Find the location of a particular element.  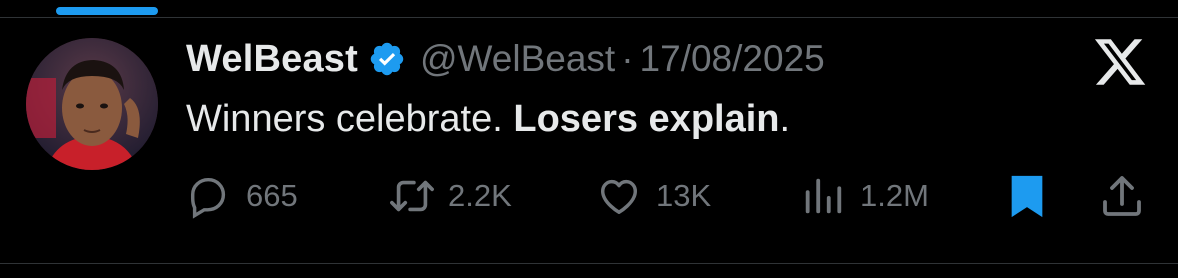

share-icon is located at coordinates (1122, 196).